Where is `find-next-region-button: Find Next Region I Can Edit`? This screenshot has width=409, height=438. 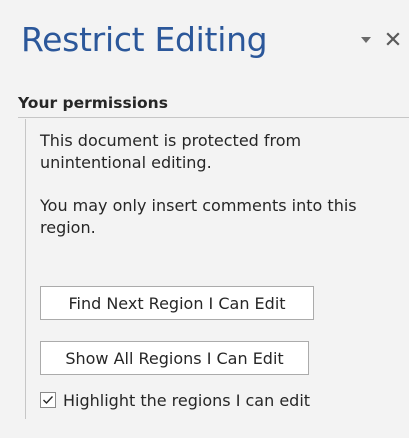
find-next-region-button: Find Next Region I Can Edit is located at coordinates (177, 303).